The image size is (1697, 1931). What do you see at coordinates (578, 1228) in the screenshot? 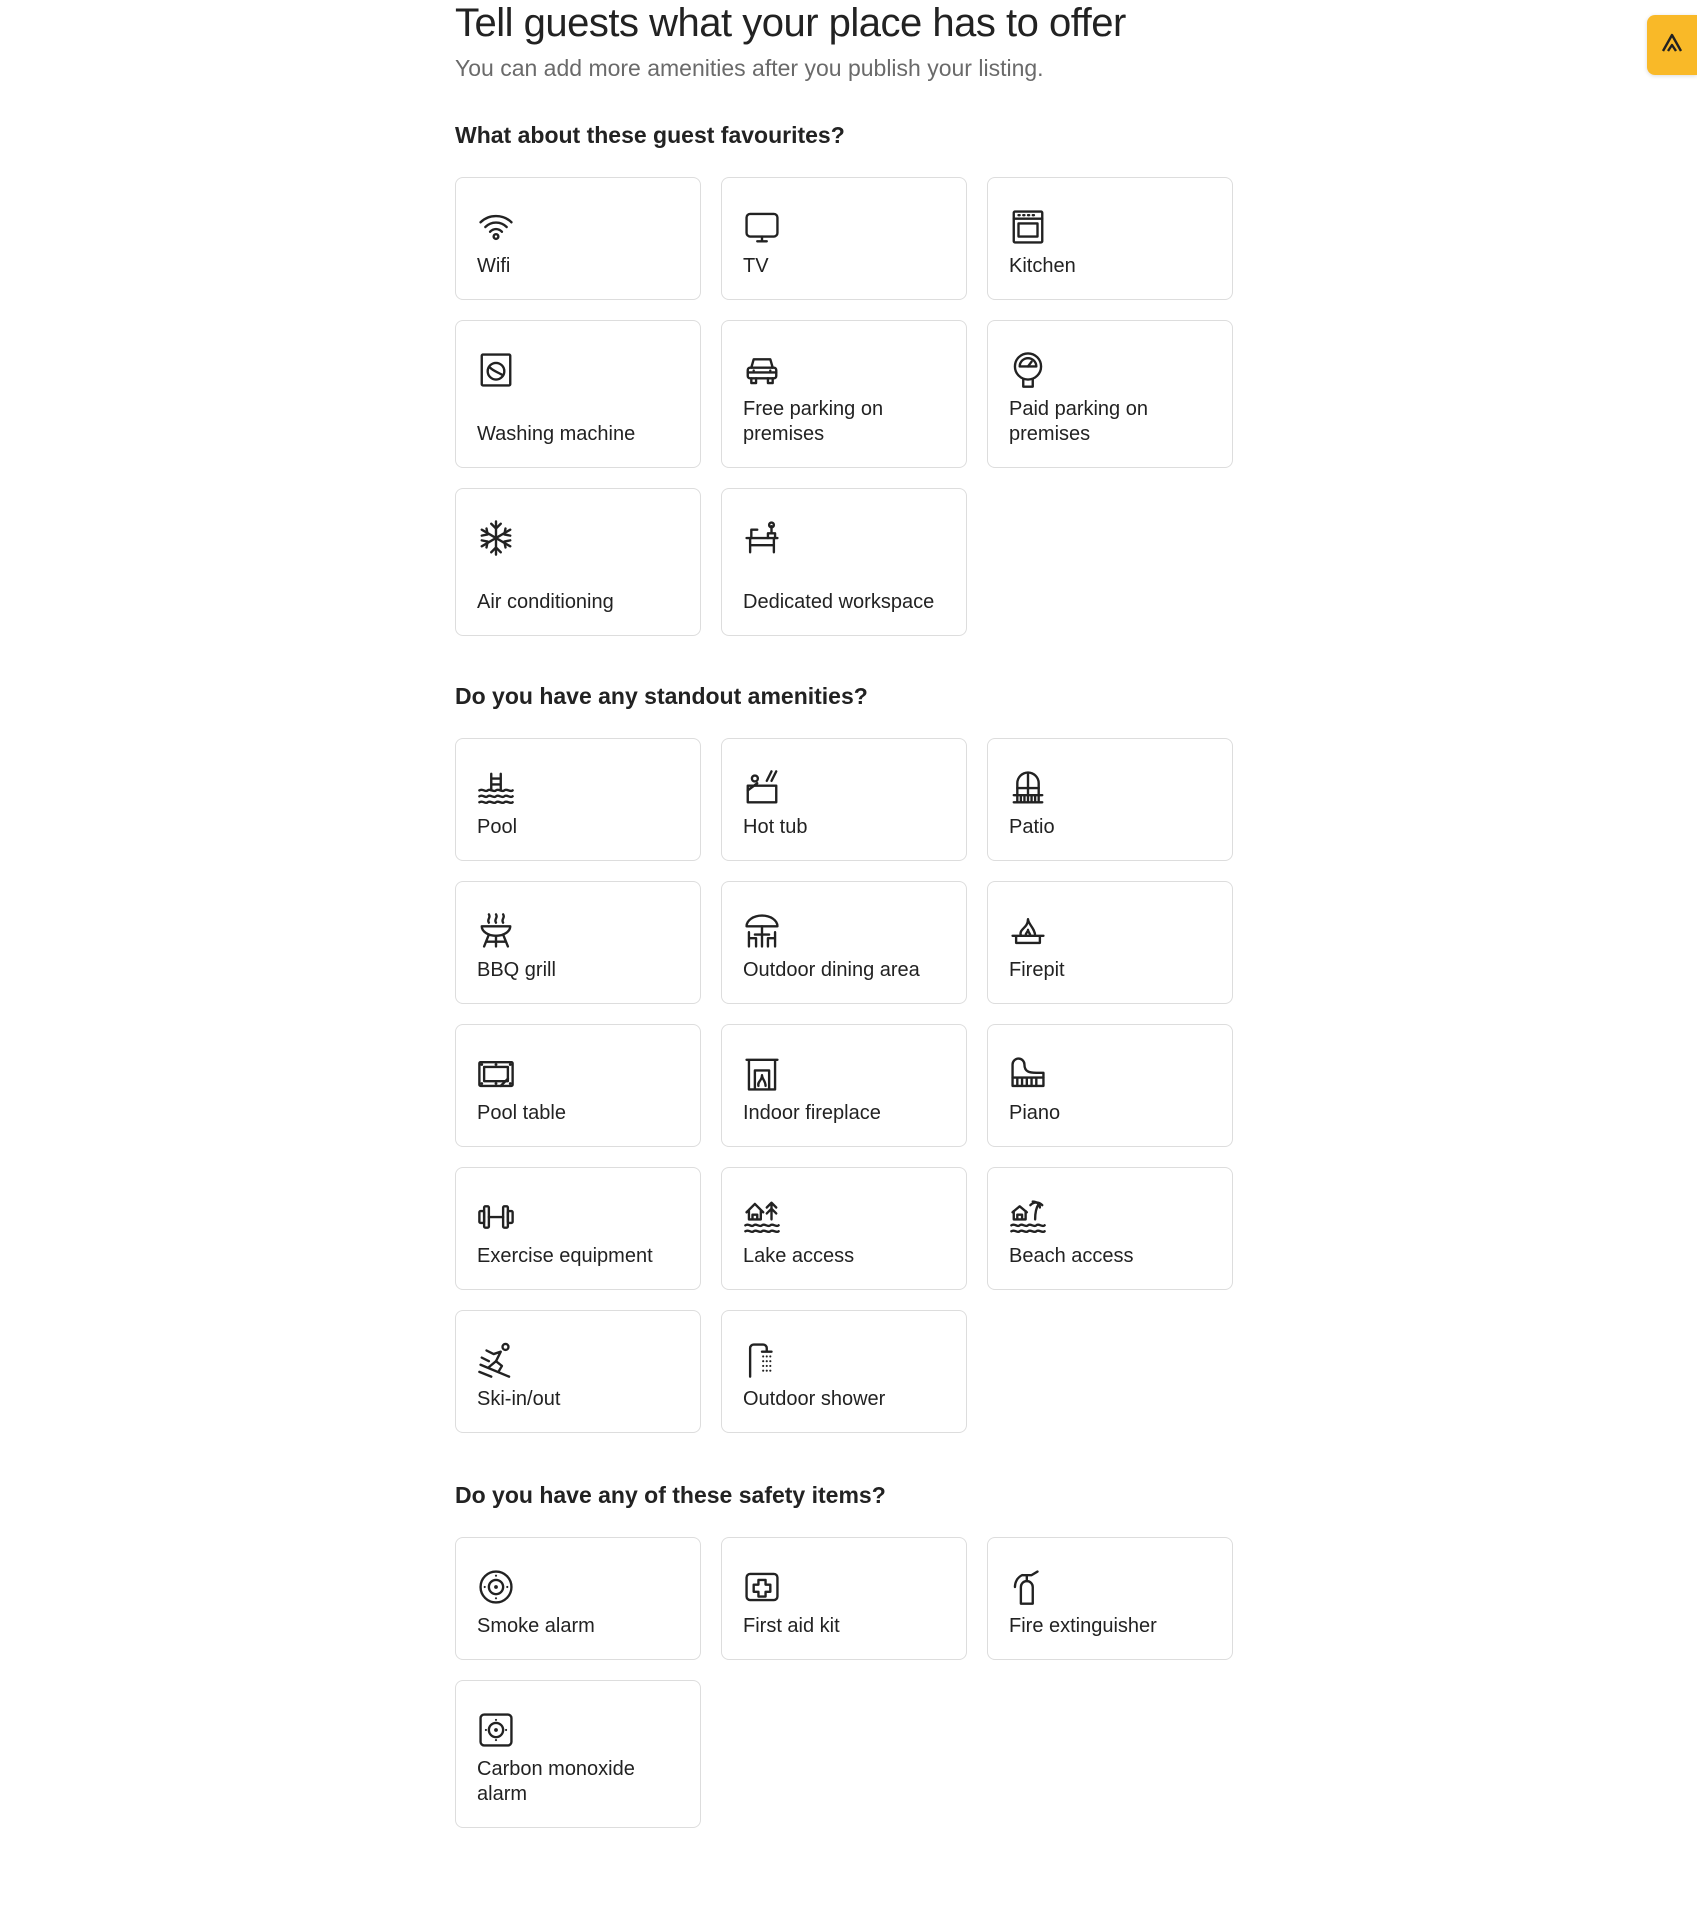
I see `amenity-card-exercise-equipment: Exercise equipment` at bounding box center [578, 1228].